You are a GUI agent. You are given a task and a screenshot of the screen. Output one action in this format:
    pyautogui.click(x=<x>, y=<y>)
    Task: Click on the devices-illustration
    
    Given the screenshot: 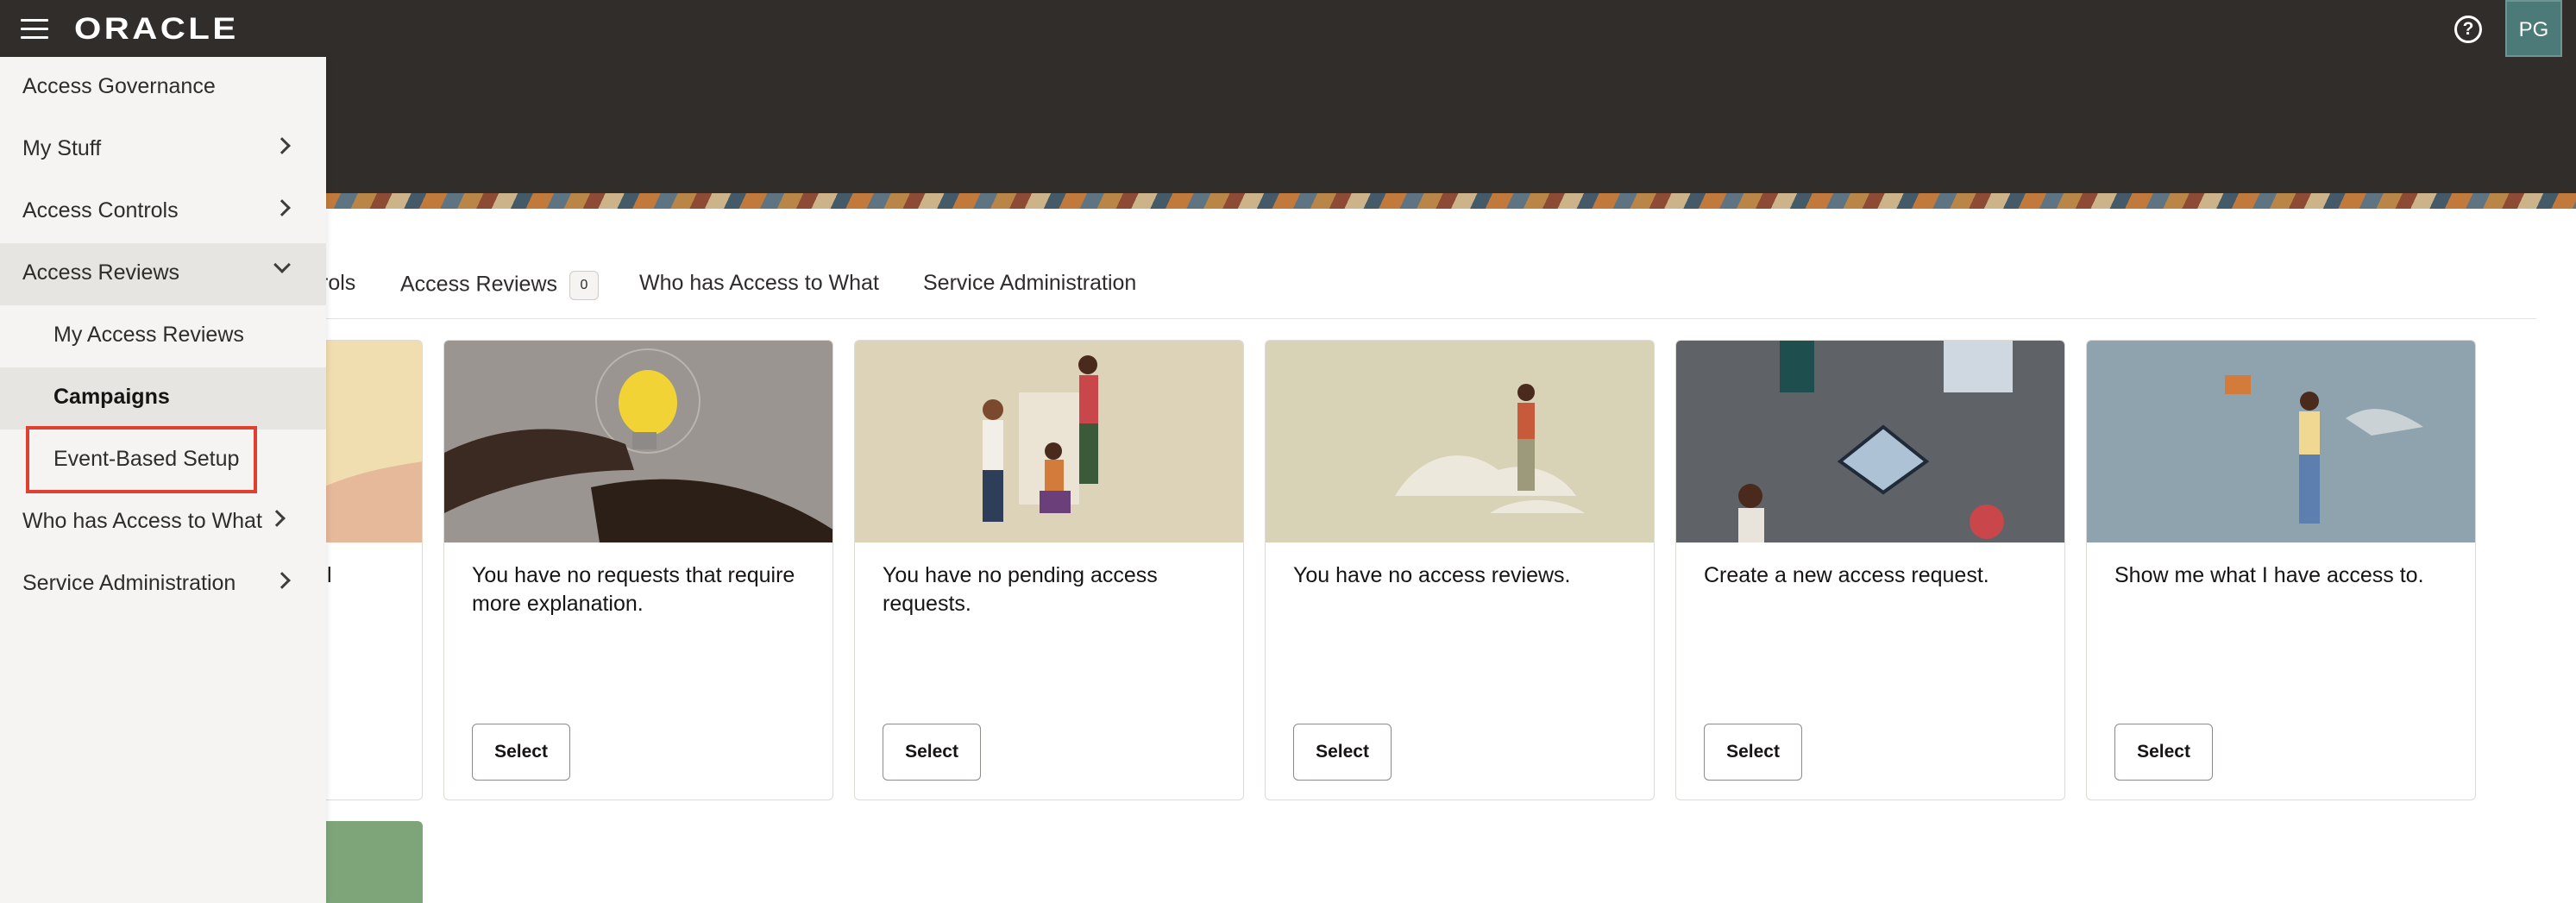 What is the action you would take?
    pyautogui.click(x=1870, y=441)
    